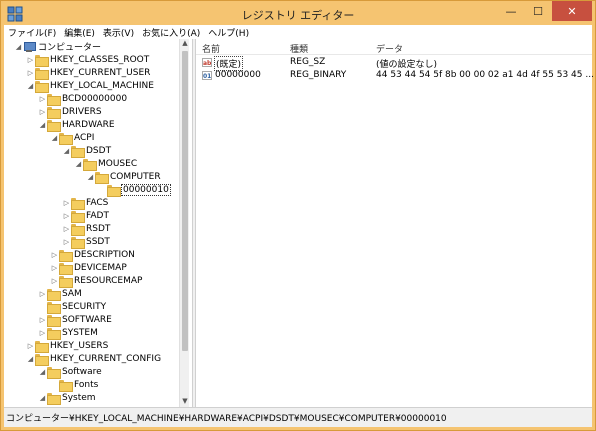 The width and height of the screenshot is (596, 431). Describe the element at coordinates (171, 32) in the screenshot. I see `menu-favorites: お気に入り(A)` at that location.